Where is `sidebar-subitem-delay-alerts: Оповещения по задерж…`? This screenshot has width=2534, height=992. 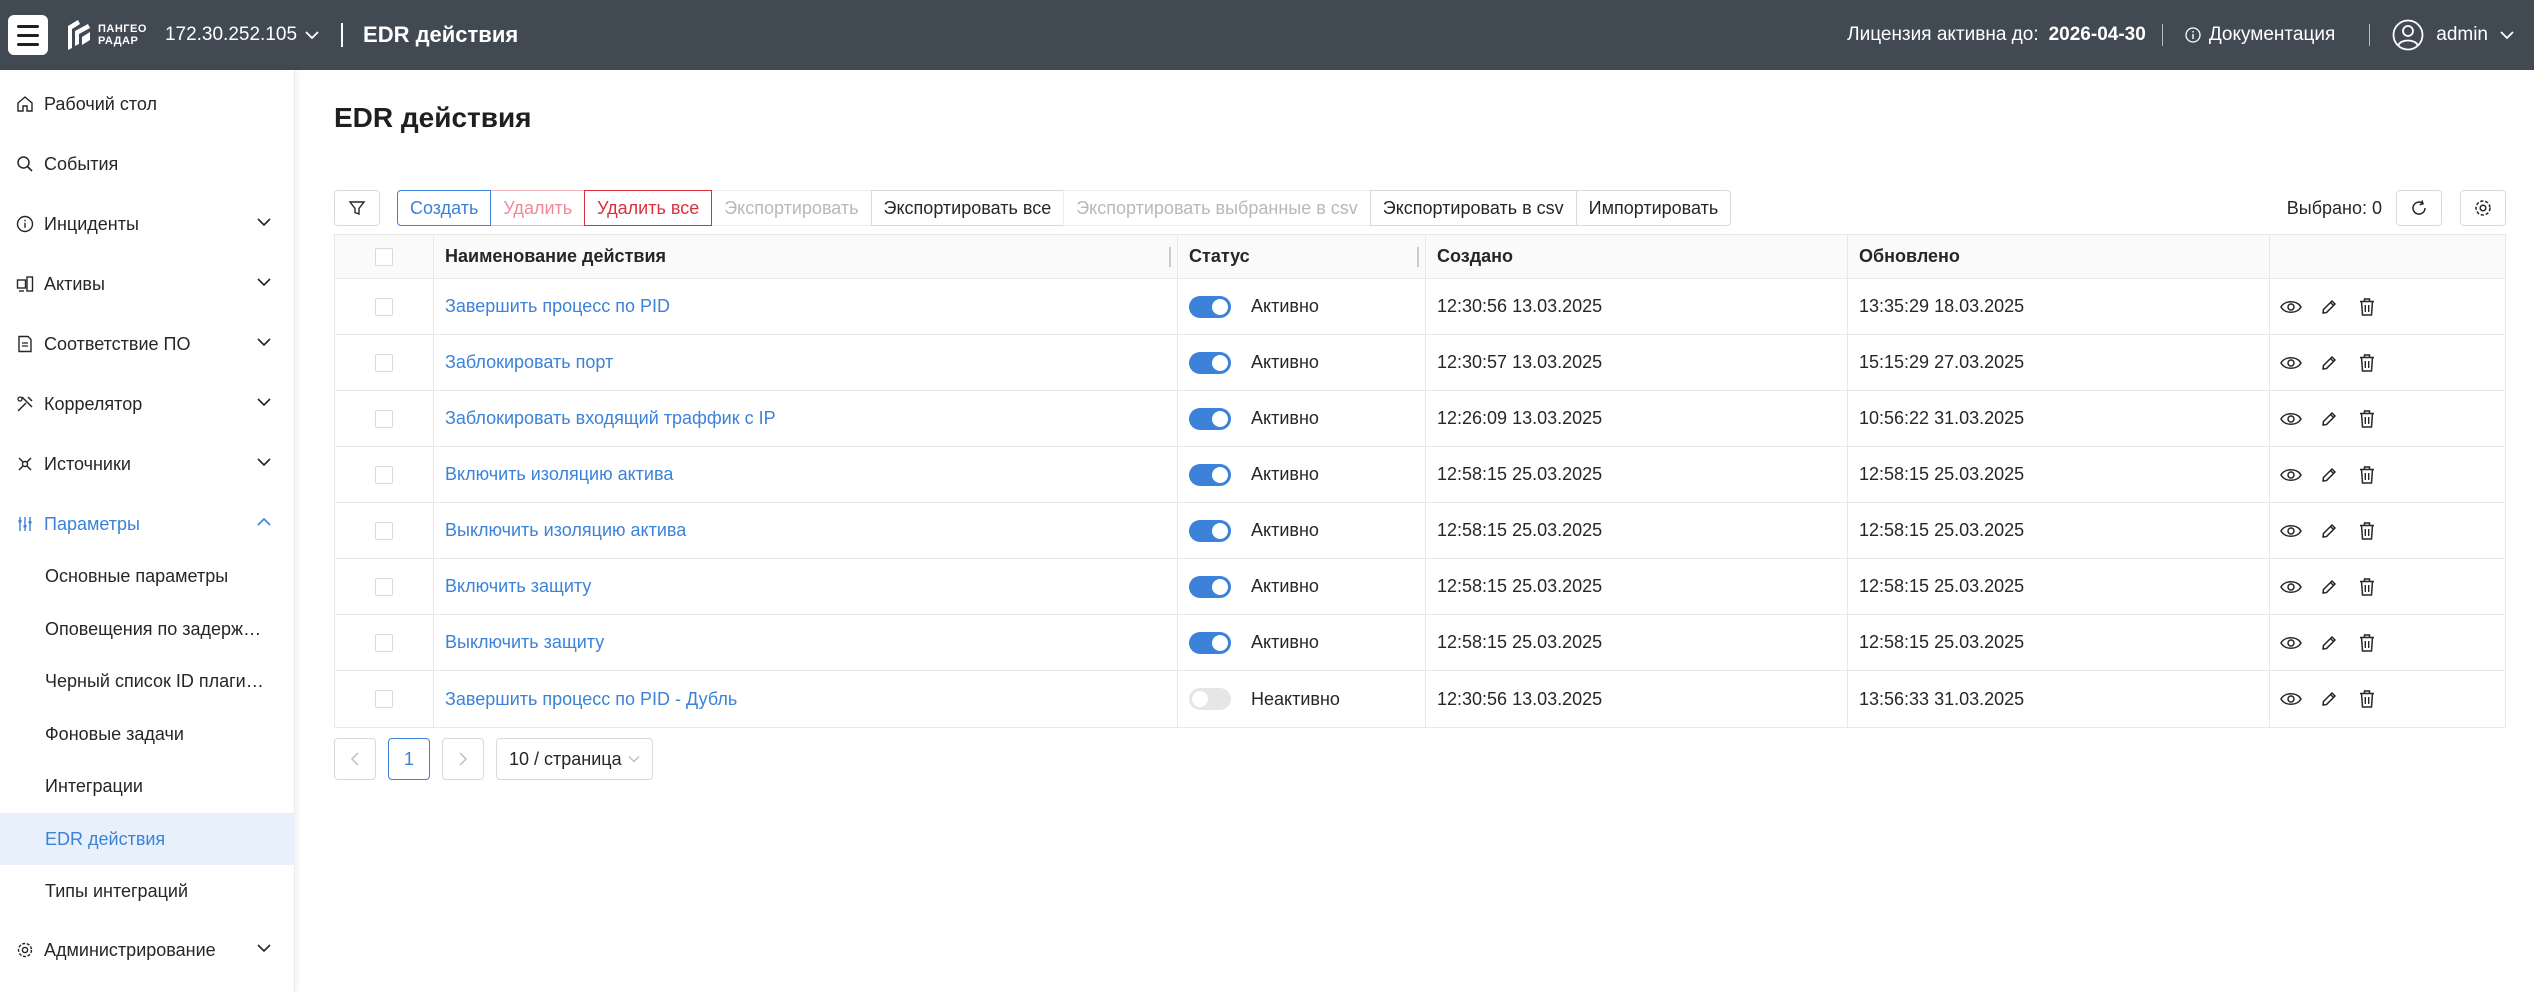
sidebar-subitem-delay-alerts: Оповещения по задерж… is located at coordinates (147, 629).